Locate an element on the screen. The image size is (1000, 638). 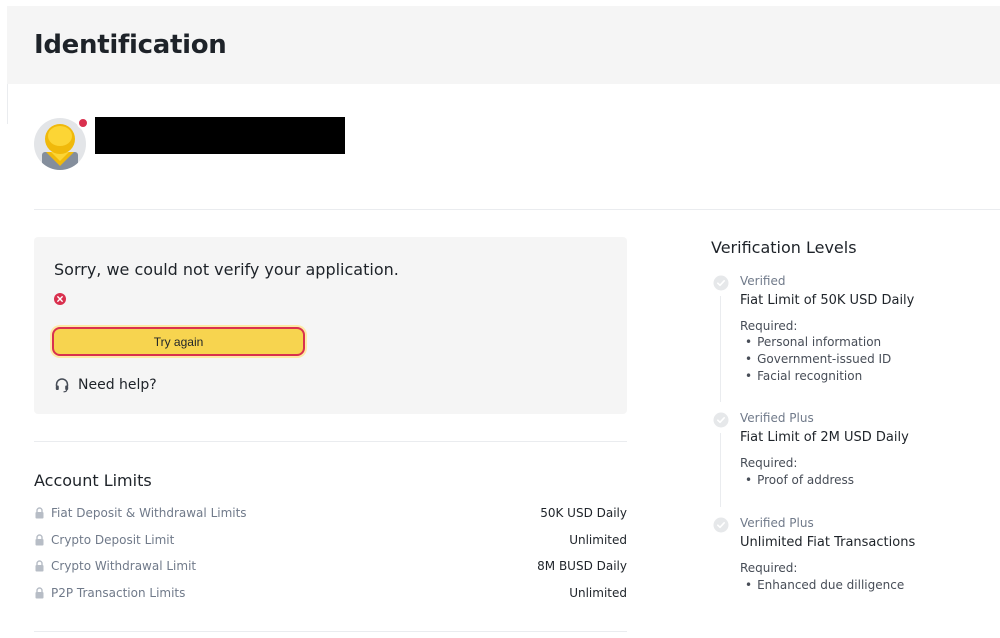
page-title: Identification is located at coordinates (130, 45).